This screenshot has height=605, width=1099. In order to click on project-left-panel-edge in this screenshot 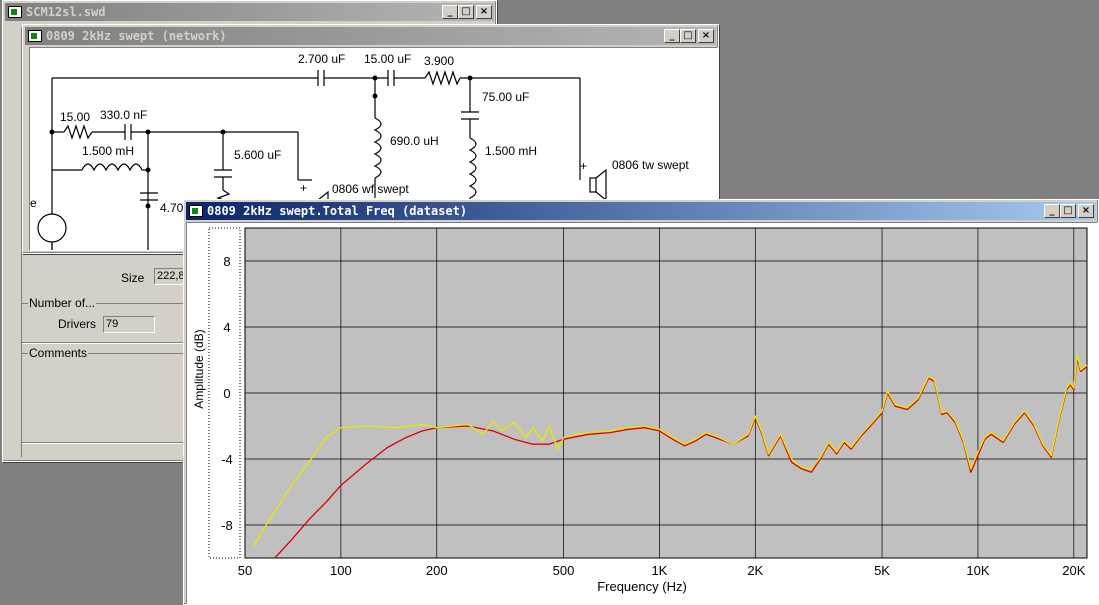, I will do `click(14, 242)`.